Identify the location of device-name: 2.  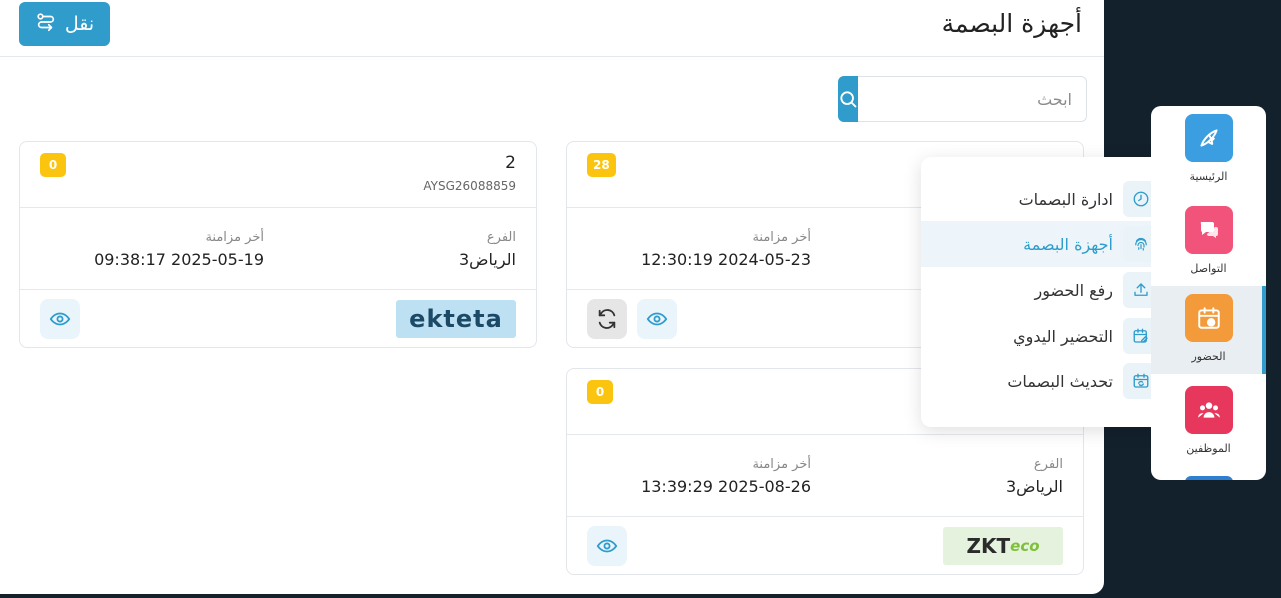
(510, 163).